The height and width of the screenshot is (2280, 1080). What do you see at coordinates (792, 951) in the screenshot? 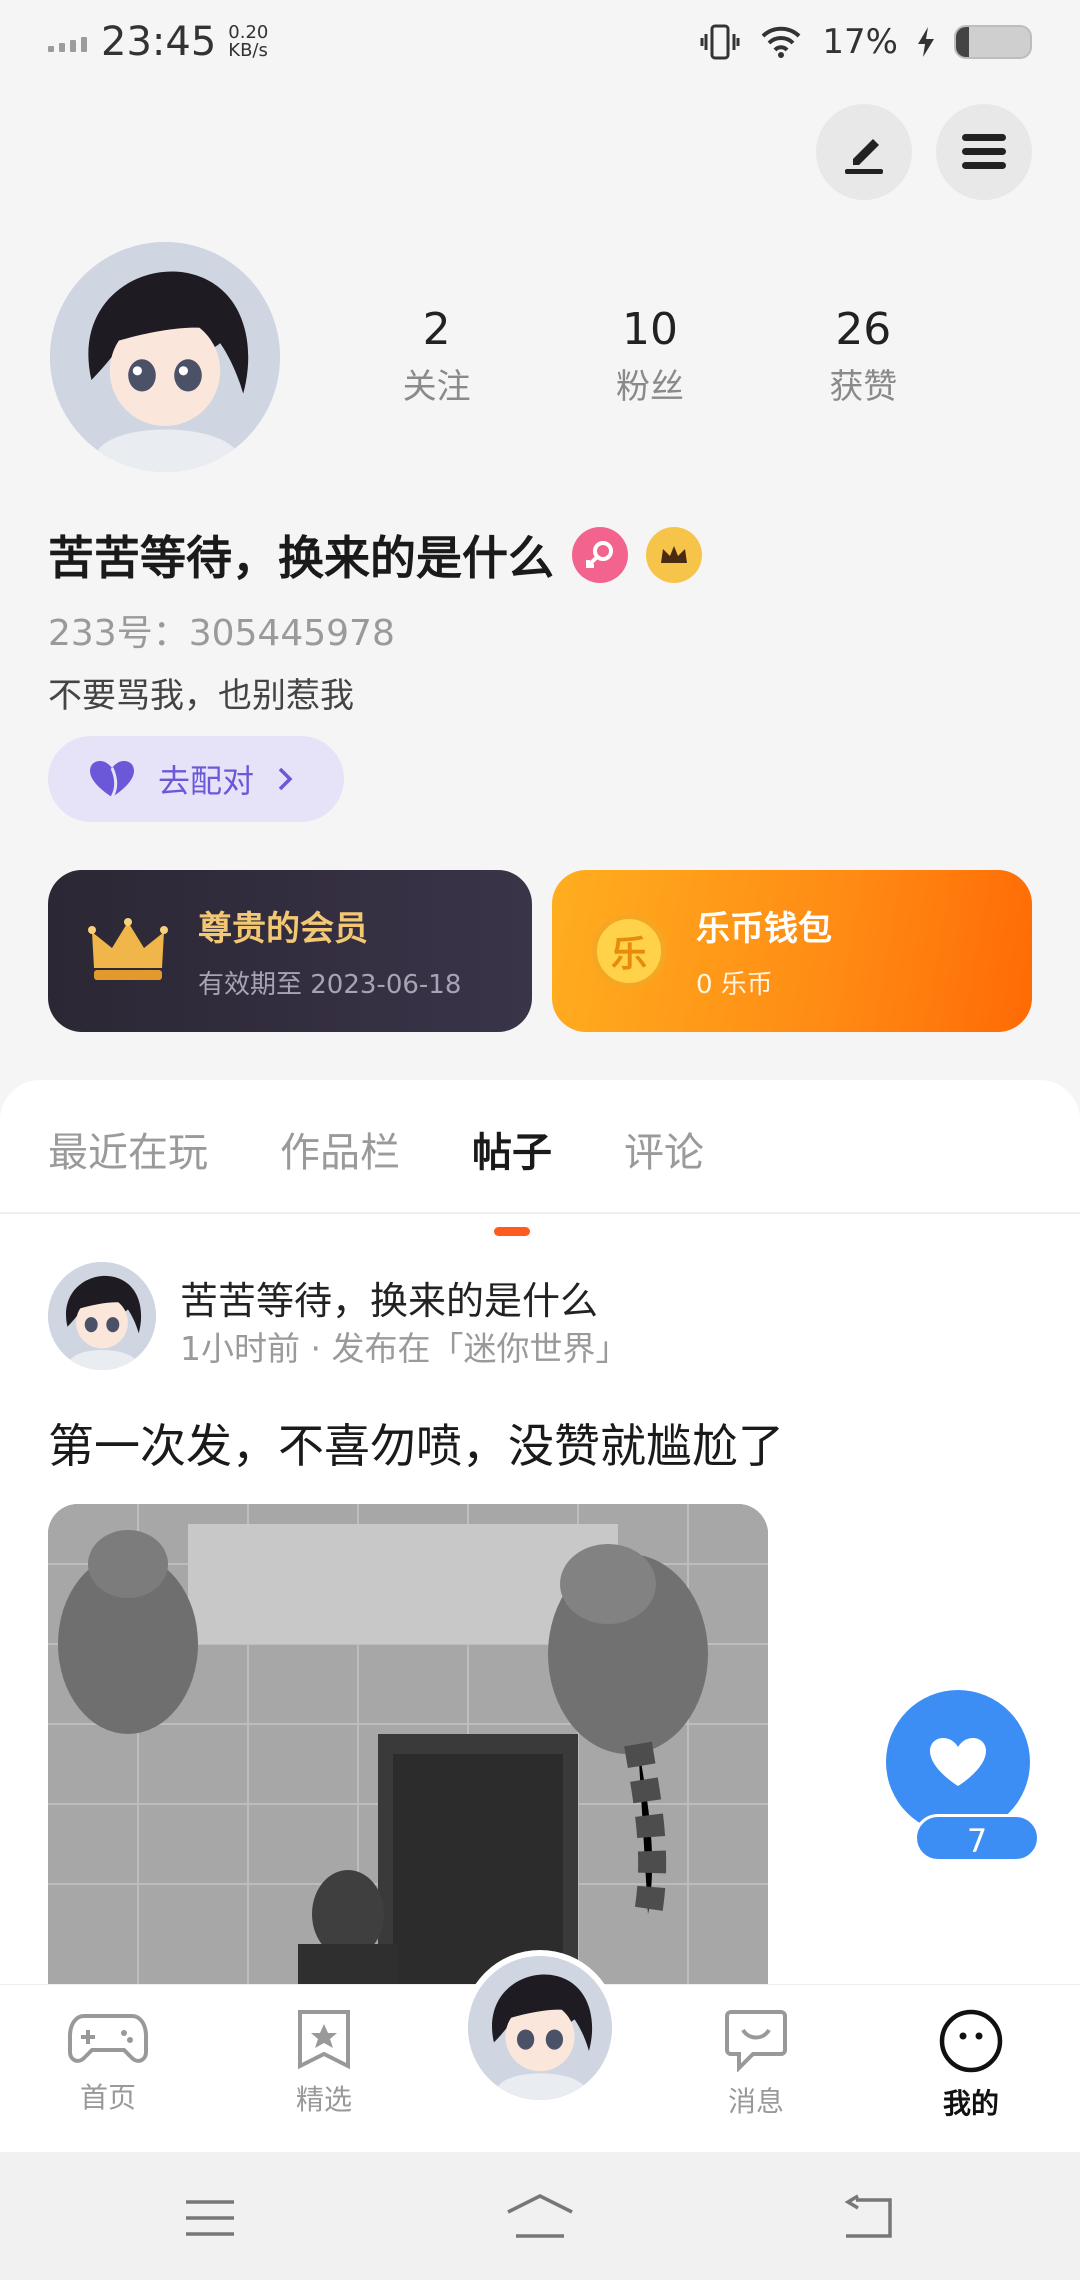
I see `wallet-card: 乐 乐币钱包 0 乐币` at bounding box center [792, 951].